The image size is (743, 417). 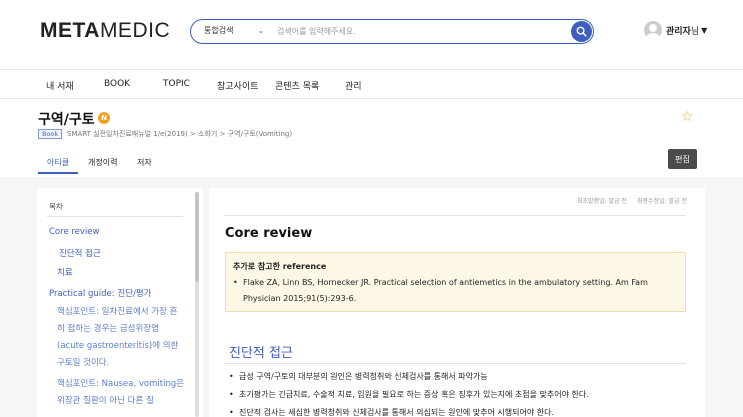 What do you see at coordinates (662, 201) in the screenshot?
I see `last-modified-date: 최종수정일: 발급 전` at bounding box center [662, 201].